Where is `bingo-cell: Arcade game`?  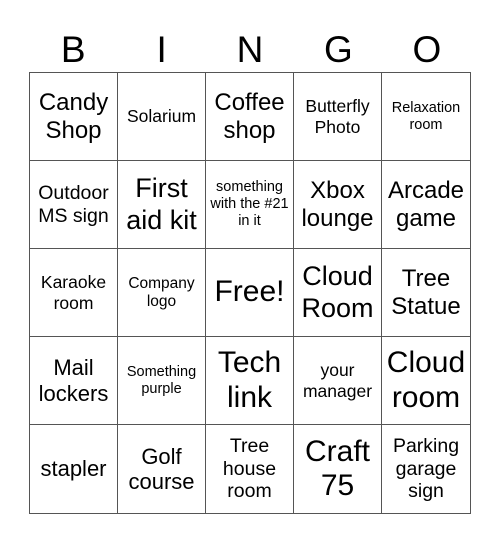
bingo-cell: Arcade game is located at coordinates (426, 205).